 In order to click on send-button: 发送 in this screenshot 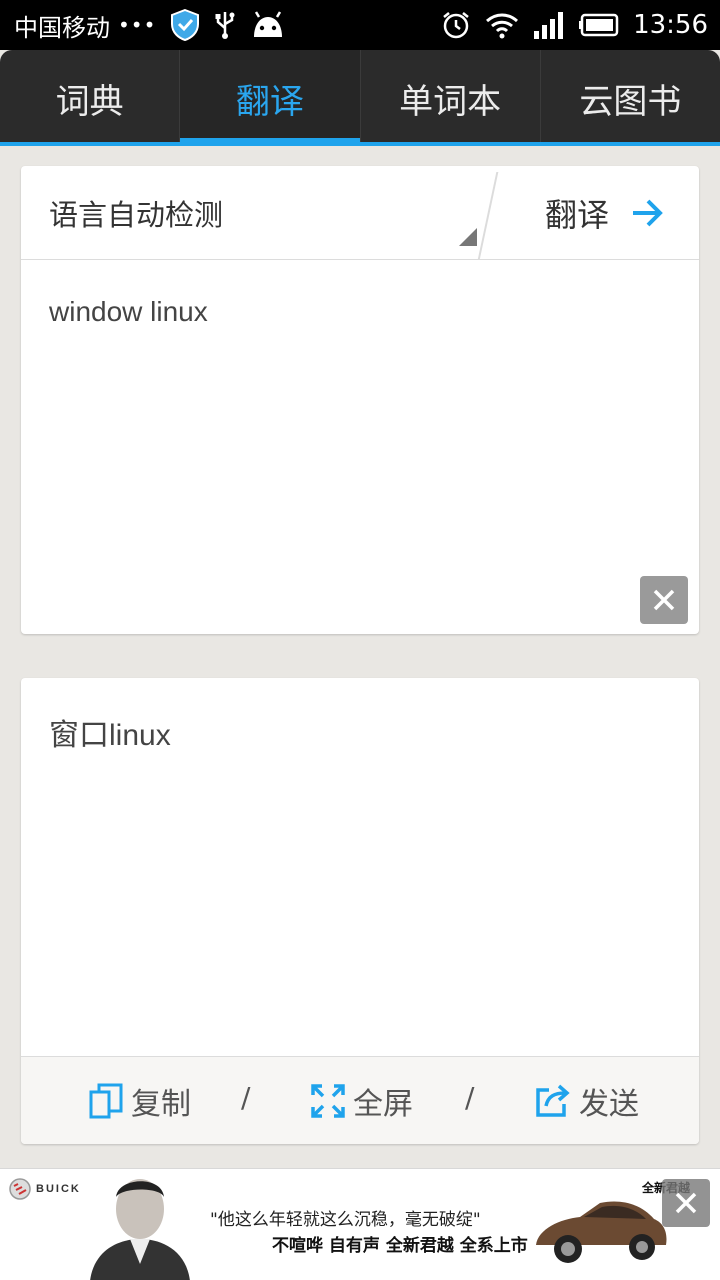, I will do `click(587, 1101)`.